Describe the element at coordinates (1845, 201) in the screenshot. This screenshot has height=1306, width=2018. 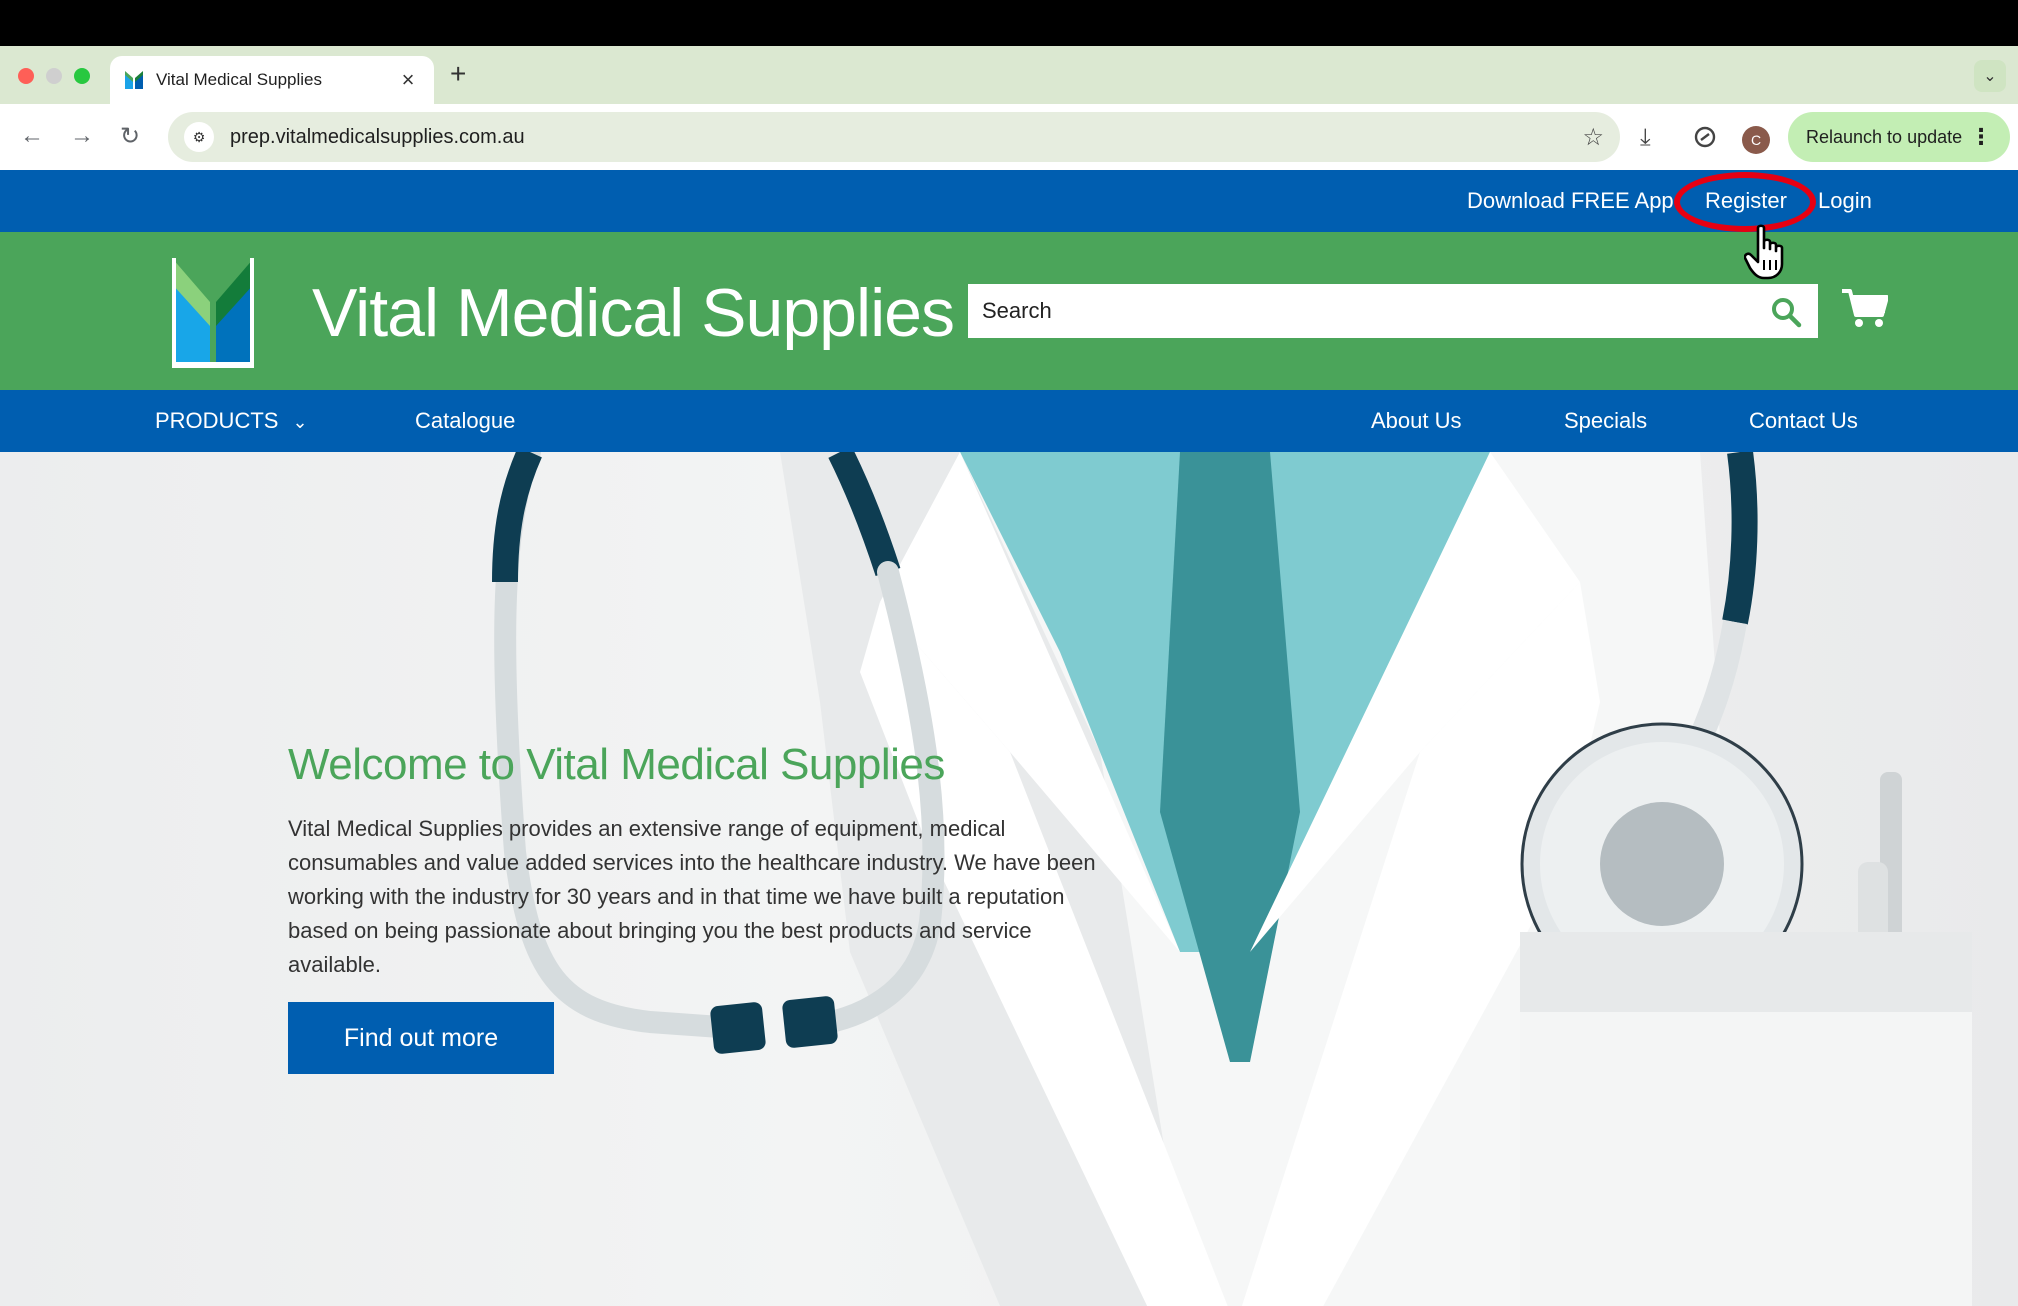
I see `login-link: Login` at that location.